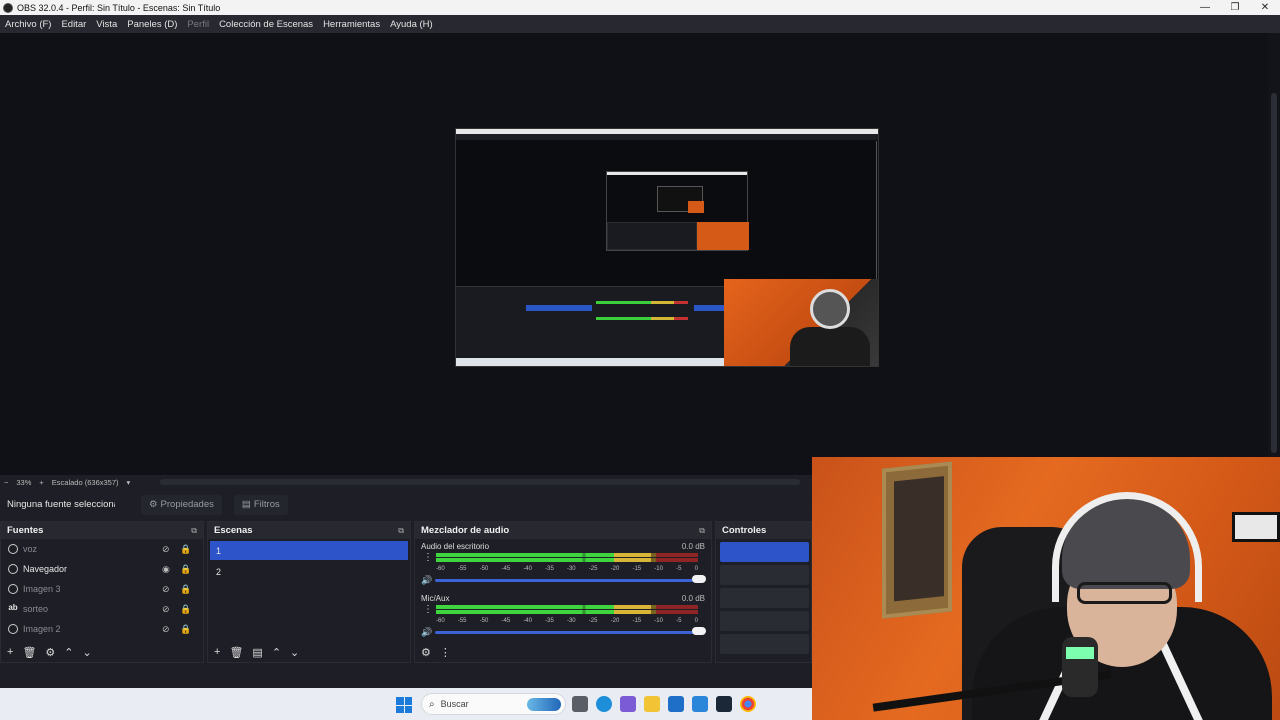 This screenshot has height=720, width=1280. Describe the element at coordinates (50, 652) in the screenshot. I see `source-settings-button: ⚙` at that location.